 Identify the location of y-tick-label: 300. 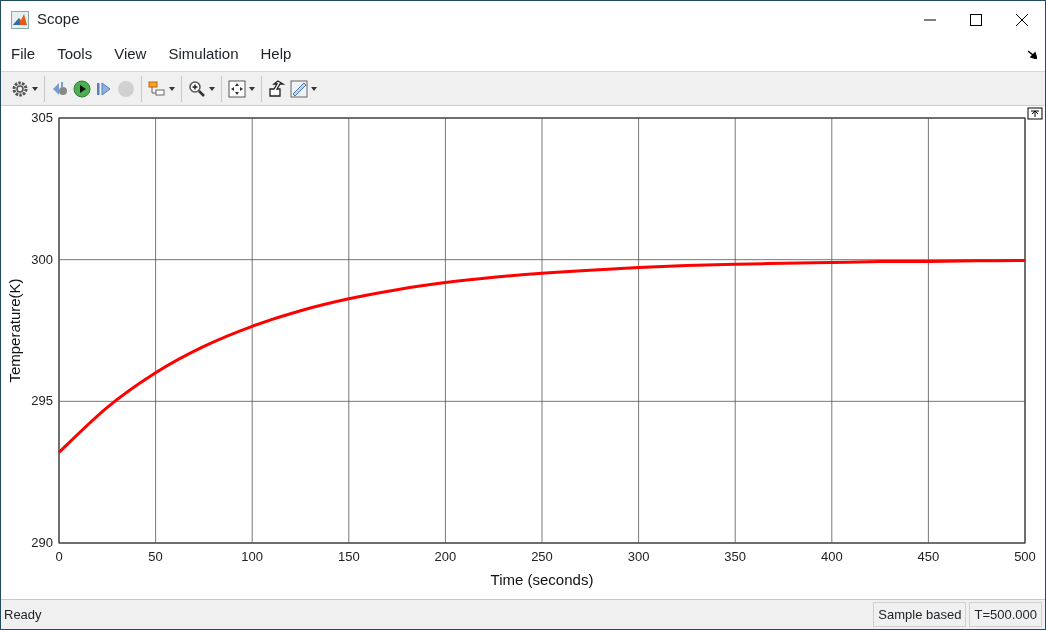
(42, 259).